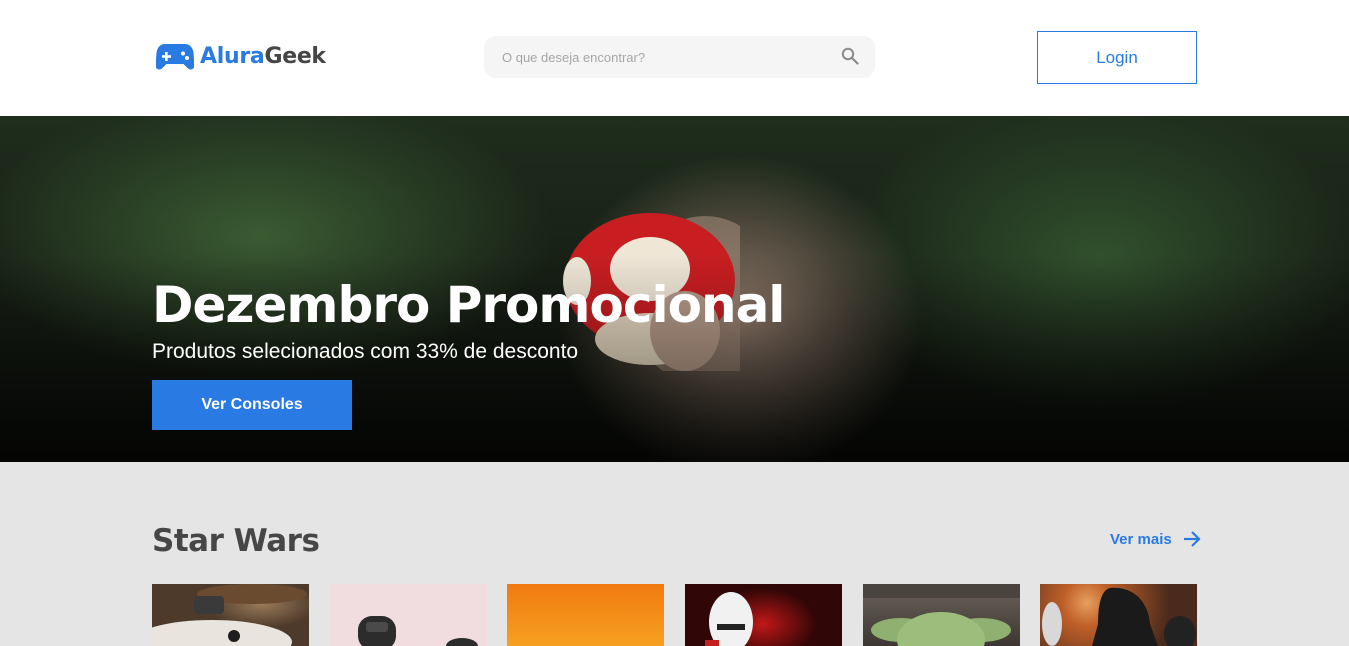  What do you see at coordinates (295, 56) in the screenshot?
I see `logo-text-geek: Geek` at bounding box center [295, 56].